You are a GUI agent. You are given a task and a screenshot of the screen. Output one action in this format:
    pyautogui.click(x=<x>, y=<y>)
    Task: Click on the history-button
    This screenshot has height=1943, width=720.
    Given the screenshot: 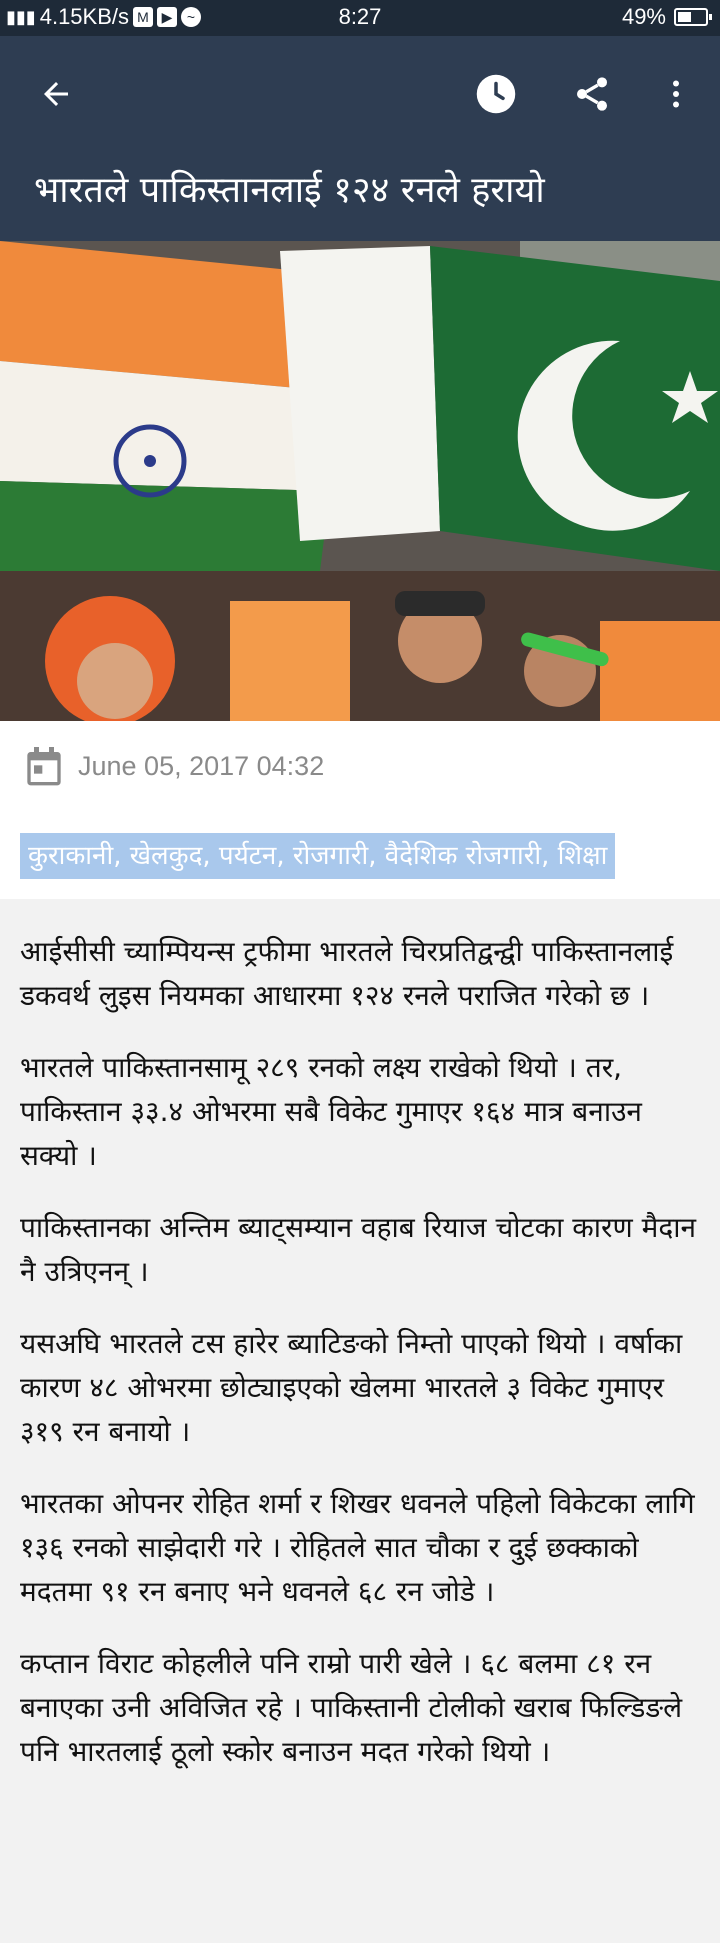 What is the action you would take?
    pyautogui.click(x=496, y=94)
    